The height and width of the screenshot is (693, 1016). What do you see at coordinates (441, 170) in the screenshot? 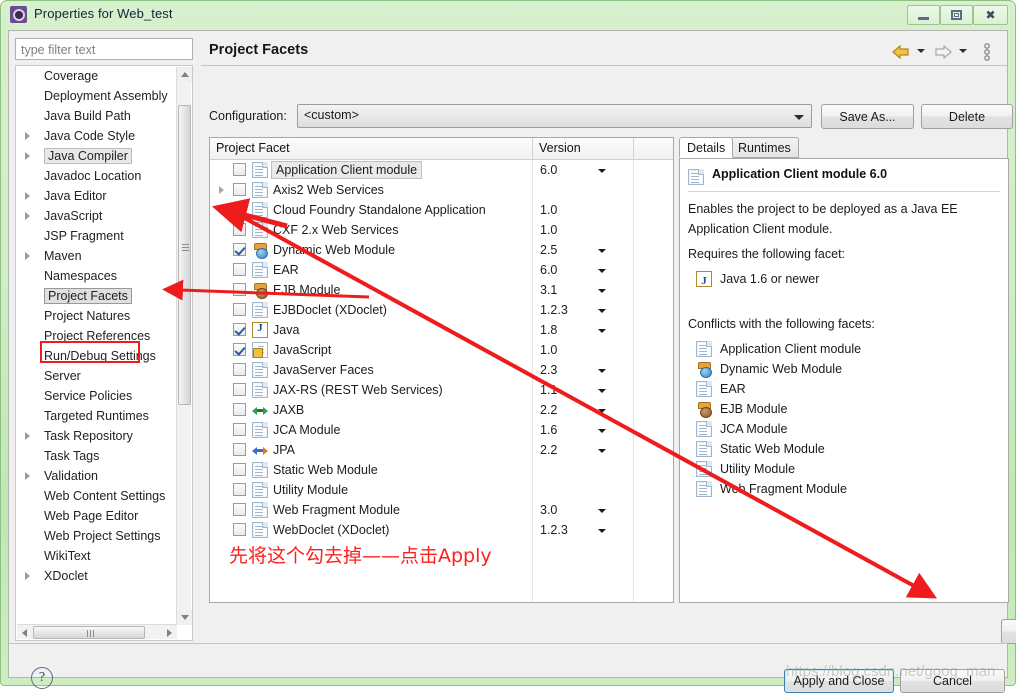
I see `table-row: Application Client module 6.0` at bounding box center [441, 170].